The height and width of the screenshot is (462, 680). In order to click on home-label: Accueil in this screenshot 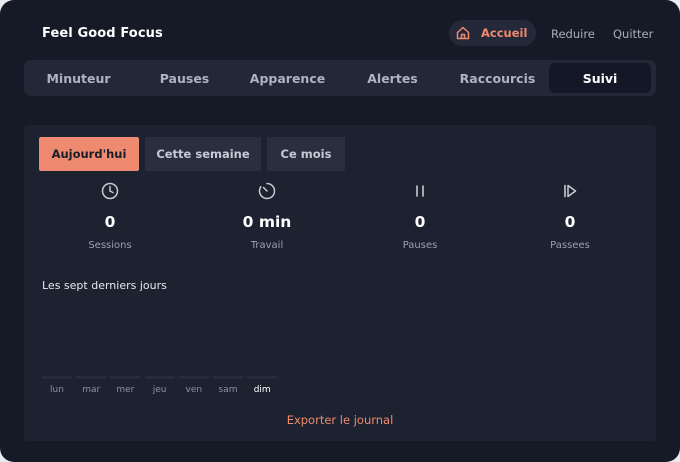, I will do `click(504, 33)`.